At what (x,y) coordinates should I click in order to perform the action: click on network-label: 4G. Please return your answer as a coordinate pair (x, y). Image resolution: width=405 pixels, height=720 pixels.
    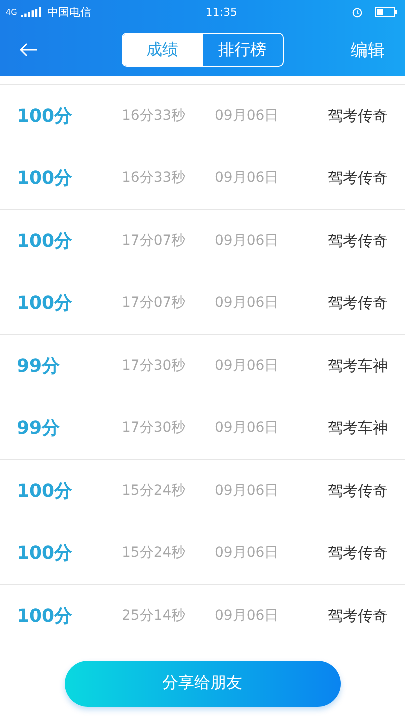
    Looking at the image, I should click on (12, 12).